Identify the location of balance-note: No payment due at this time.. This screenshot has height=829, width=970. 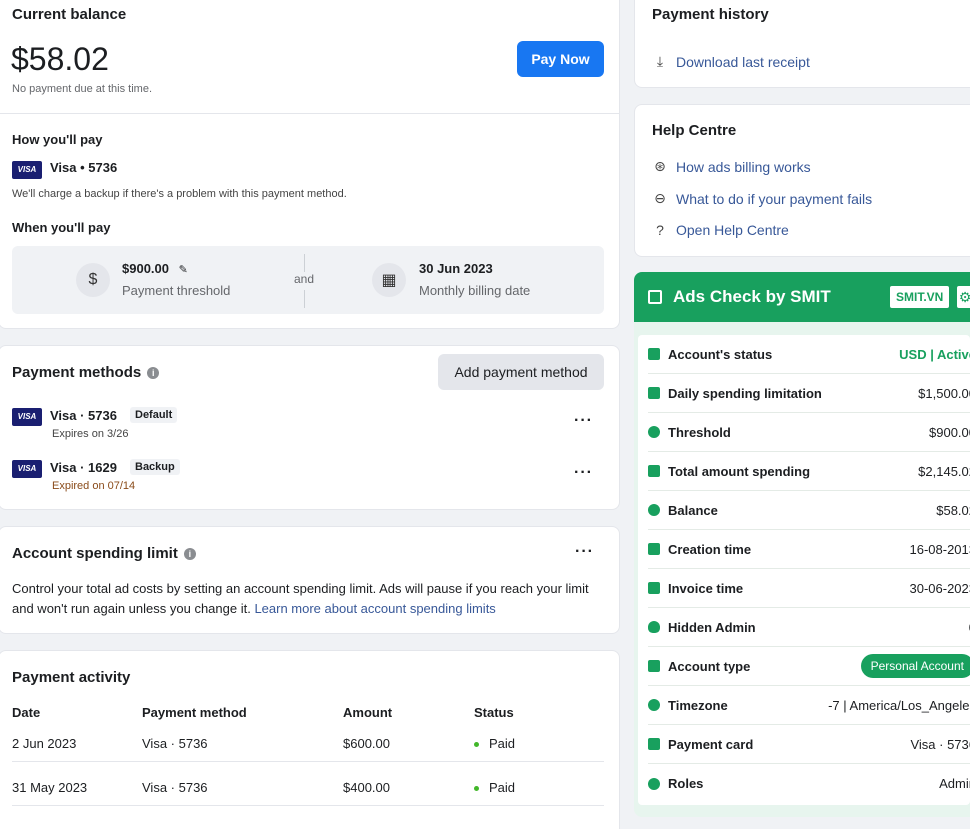
(82, 89).